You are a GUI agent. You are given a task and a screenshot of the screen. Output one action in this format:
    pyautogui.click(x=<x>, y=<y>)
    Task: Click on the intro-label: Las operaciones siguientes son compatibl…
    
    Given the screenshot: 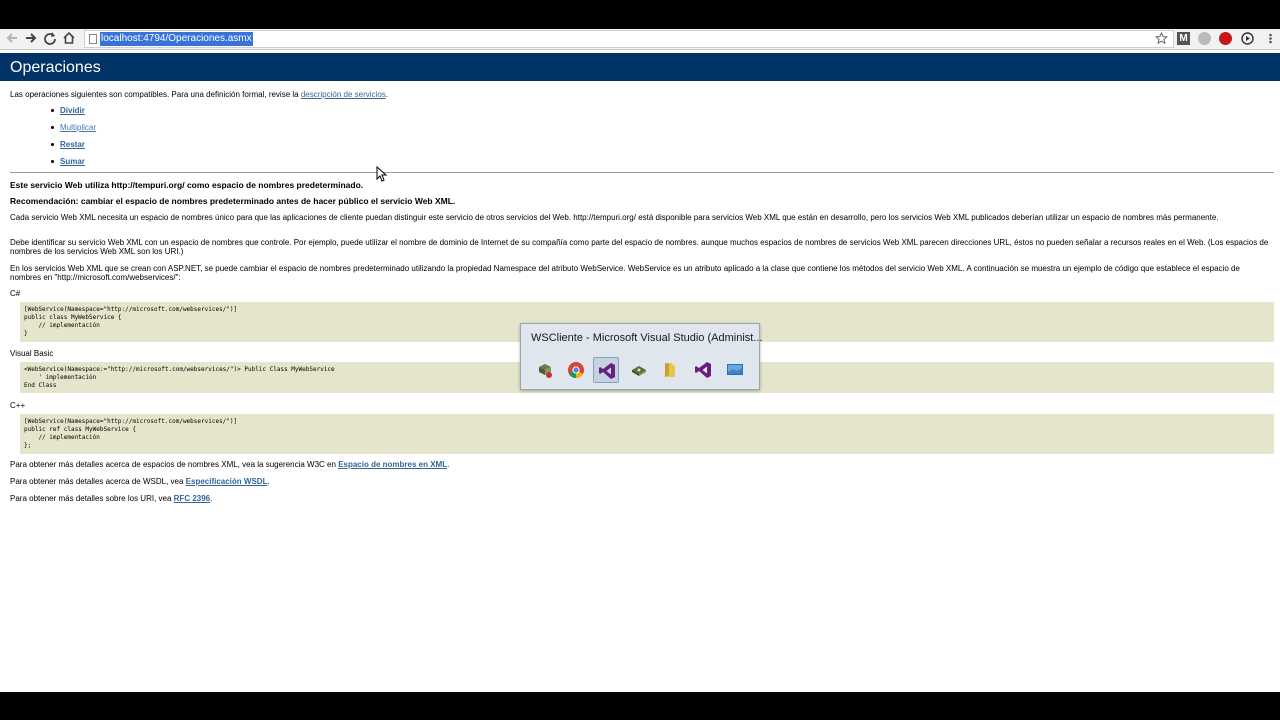 What is the action you would take?
    pyautogui.click(x=154, y=94)
    